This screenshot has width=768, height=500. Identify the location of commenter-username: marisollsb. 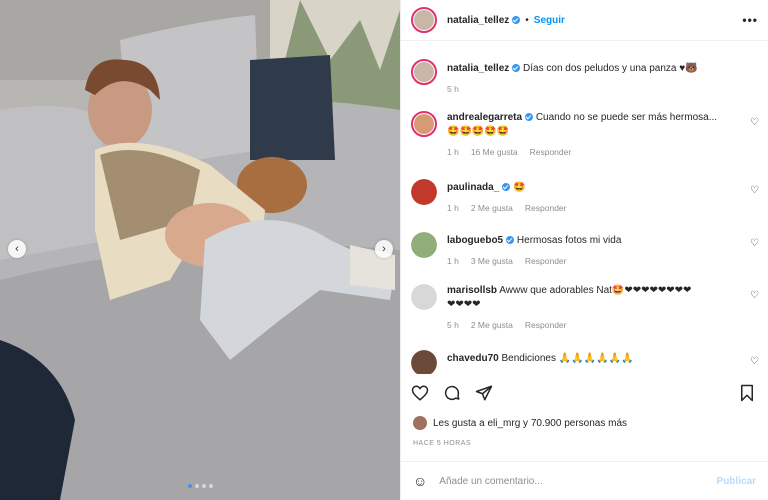
(472, 290).